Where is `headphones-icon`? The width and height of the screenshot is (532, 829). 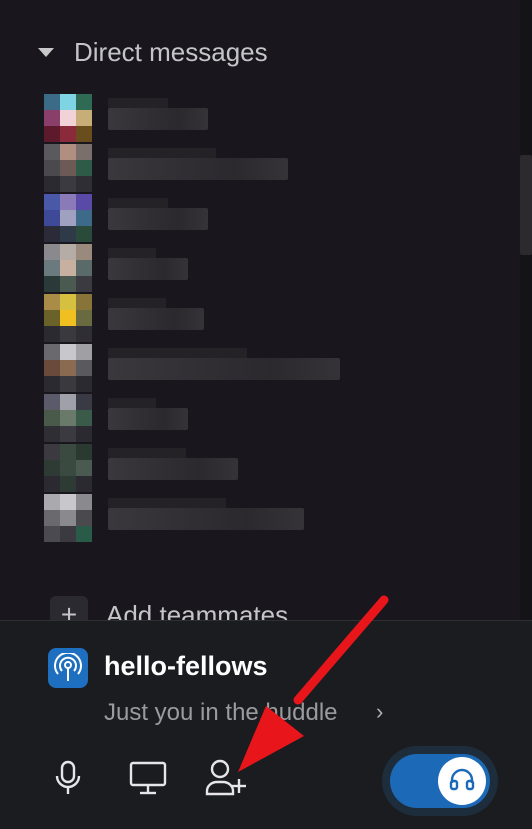 headphones-icon is located at coordinates (462, 781).